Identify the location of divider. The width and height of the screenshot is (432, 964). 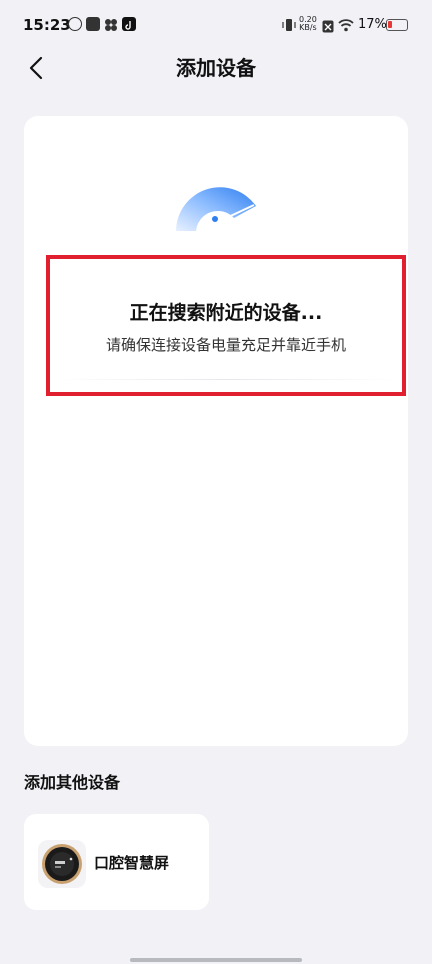
(226, 379).